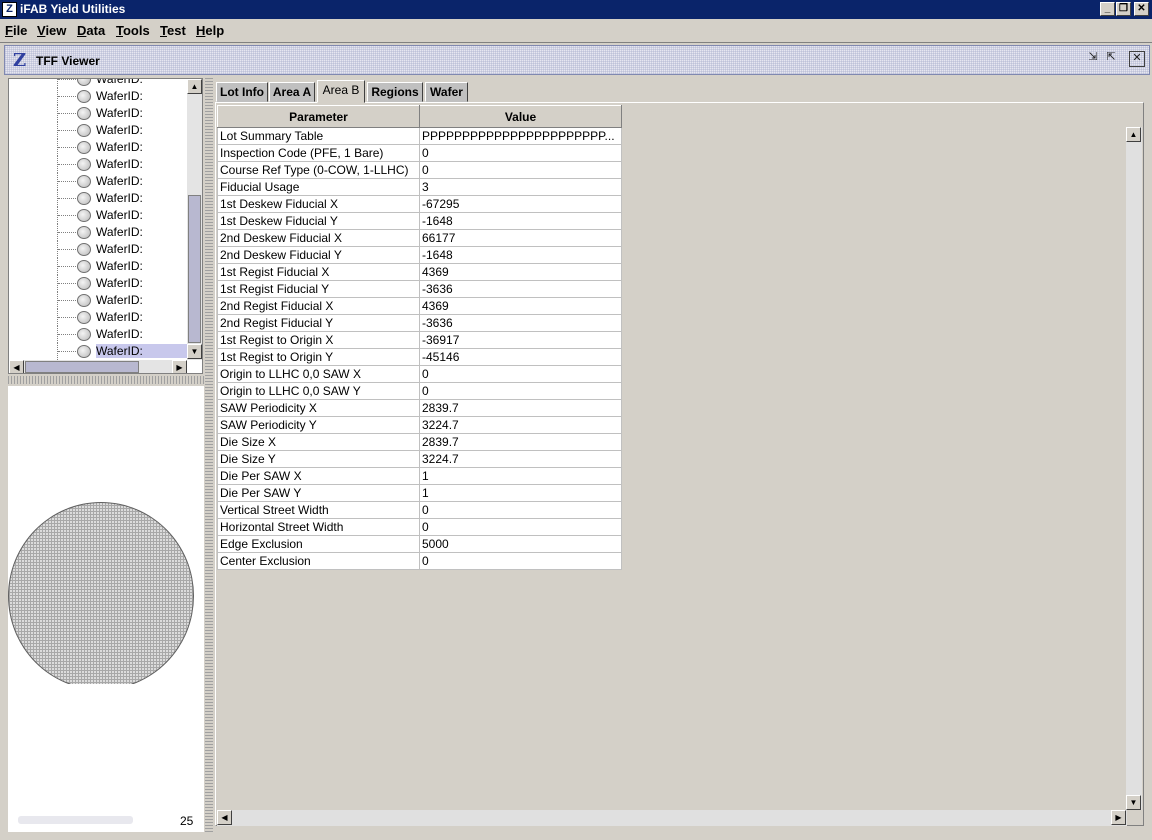 Image resolution: width=1152 pixels, height=840 pixels. Describe the element at coordinates (98, 366) in the screenshot. I see `tree-horizontal-scrollbar: ◀ ▶` at that location.